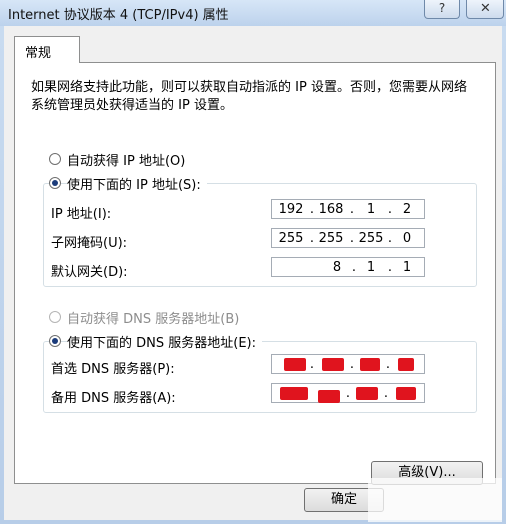  Describe the element at coordinates (89, 272) in the screenshot. I see `default-gateway-label: 默认网关(D):` at that location.